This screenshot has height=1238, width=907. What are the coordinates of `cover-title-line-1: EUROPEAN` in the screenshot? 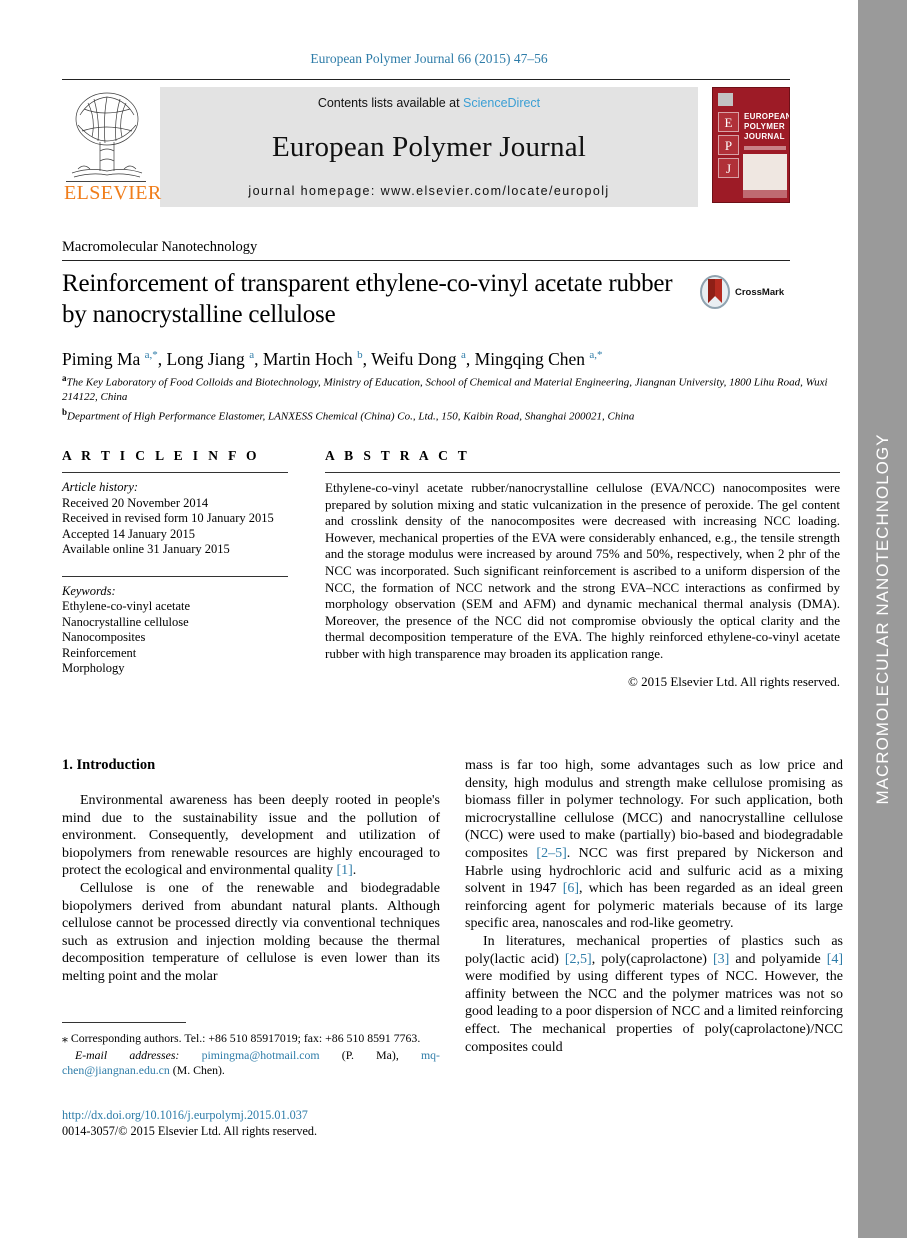 It's located at (767, 116).